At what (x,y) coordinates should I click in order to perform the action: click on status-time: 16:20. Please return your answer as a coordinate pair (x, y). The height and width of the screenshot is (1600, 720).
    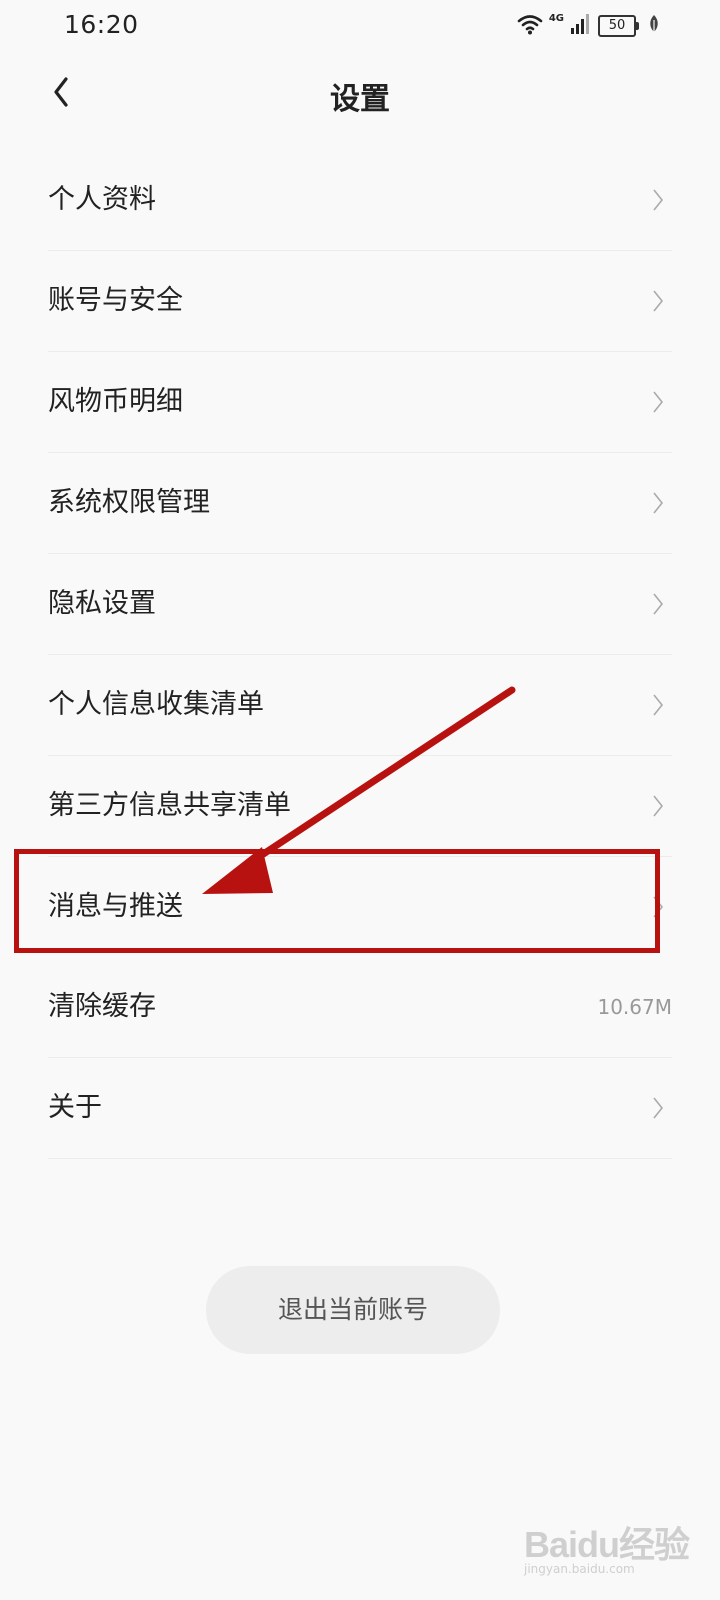
    Looking at the image, I should click on (101, 24).